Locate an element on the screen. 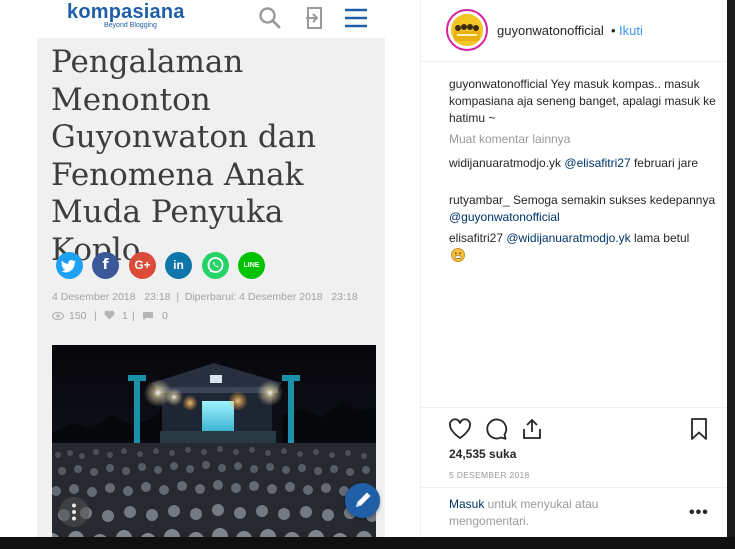 The height and width of the screenshot is (549, 735). comment-mention: @widijanuaratmodjo.yk is located at coordinates (568, 238).